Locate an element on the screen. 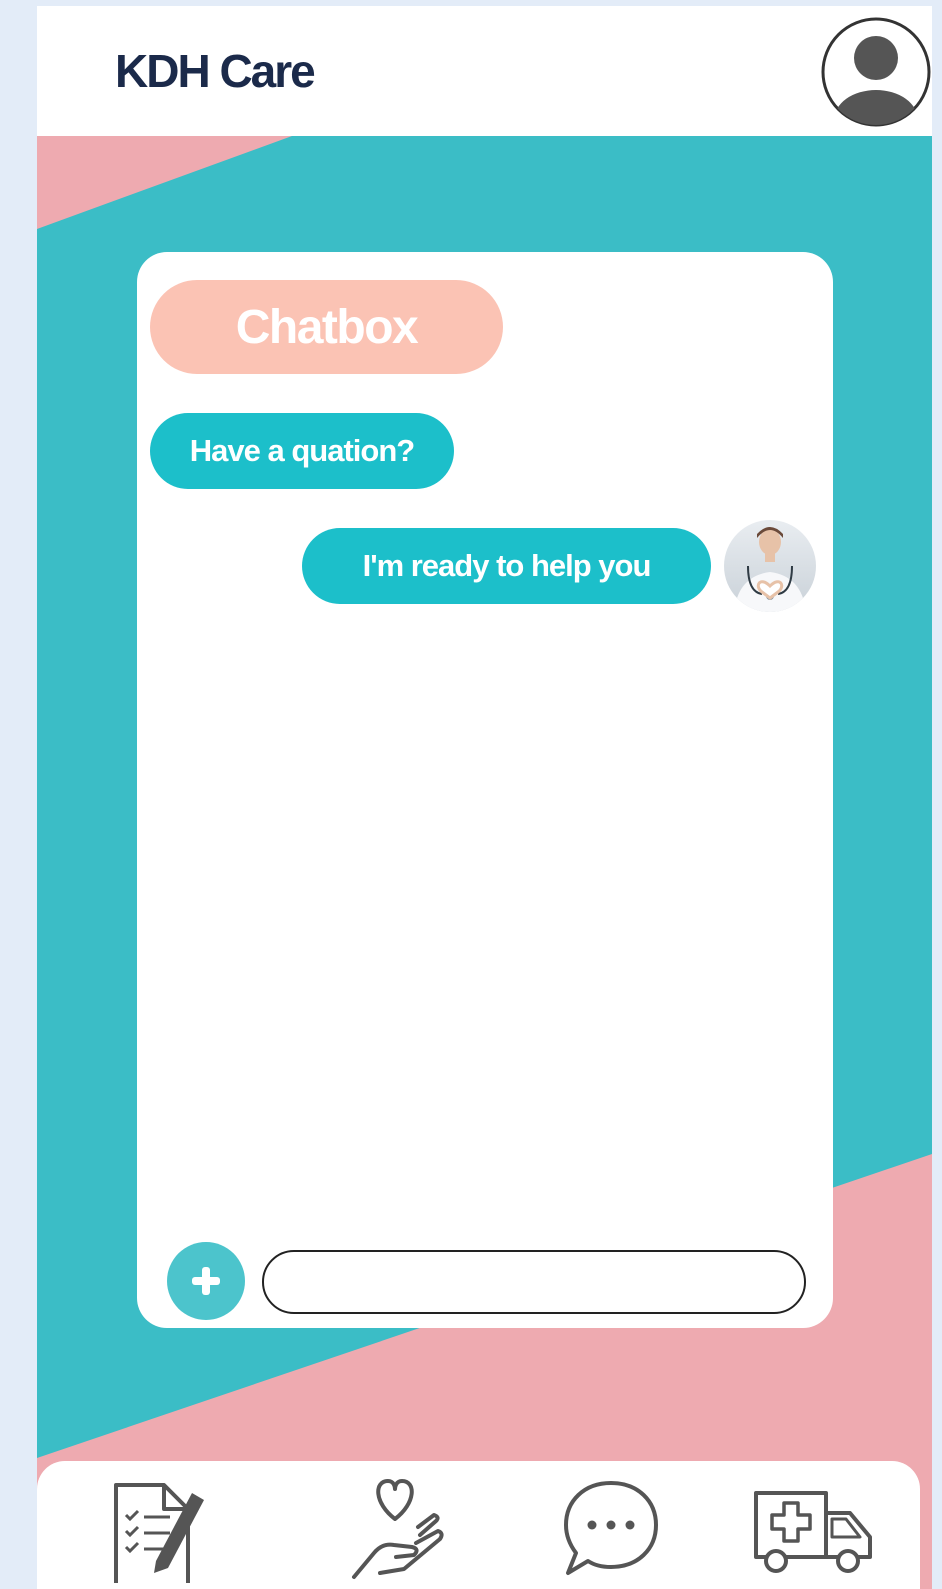 Image resolution: width=942 pixels, height=1589 pixels. message-input is located at coordinates (534, 1282).